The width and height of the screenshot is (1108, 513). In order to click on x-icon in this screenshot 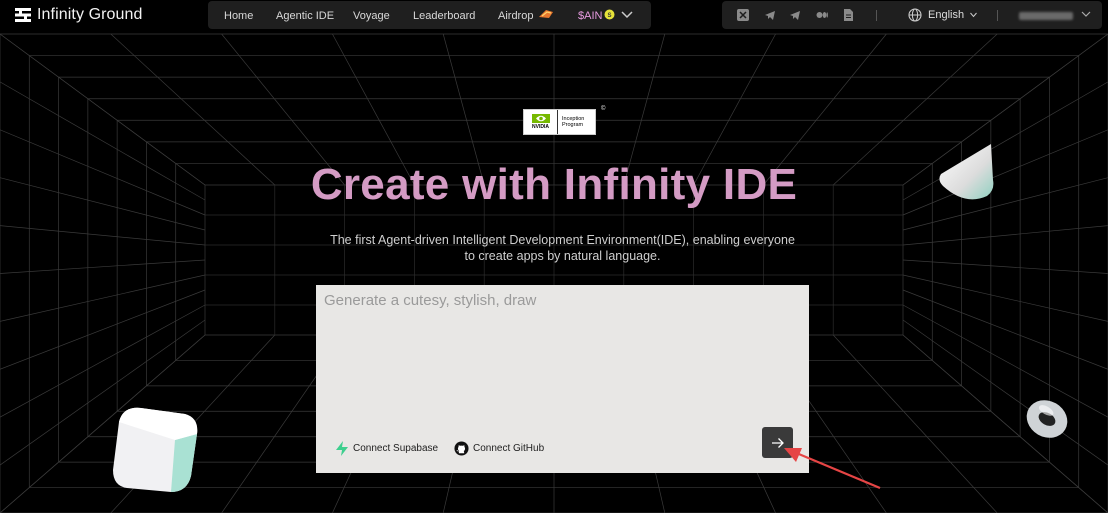, I will do `click(743, 15)`.